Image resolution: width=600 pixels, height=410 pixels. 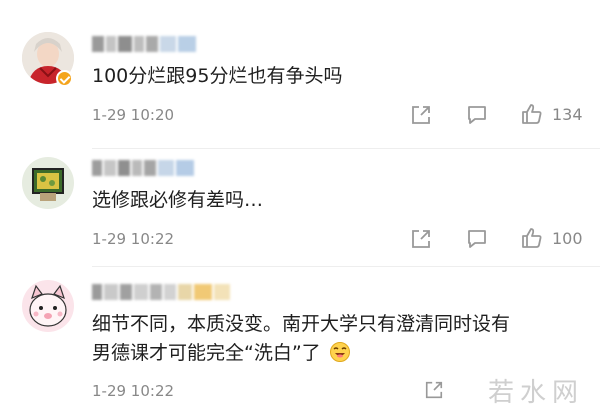 What do you see at coordinates (535, 393) in the screenshot?
I see `watermark: 若水网` at bounding box center [535, 393].